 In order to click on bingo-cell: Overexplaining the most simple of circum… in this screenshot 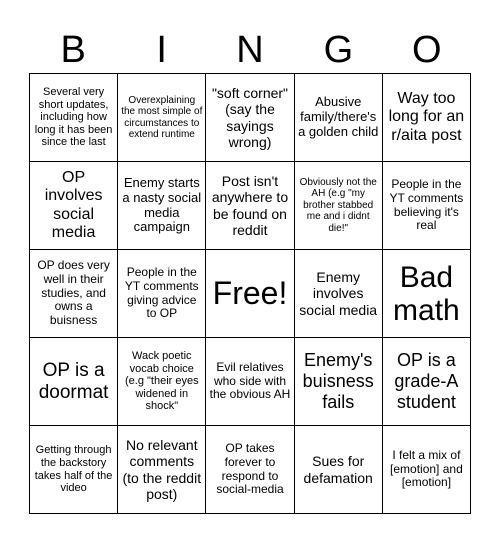, I will do `click(162, 118)`.